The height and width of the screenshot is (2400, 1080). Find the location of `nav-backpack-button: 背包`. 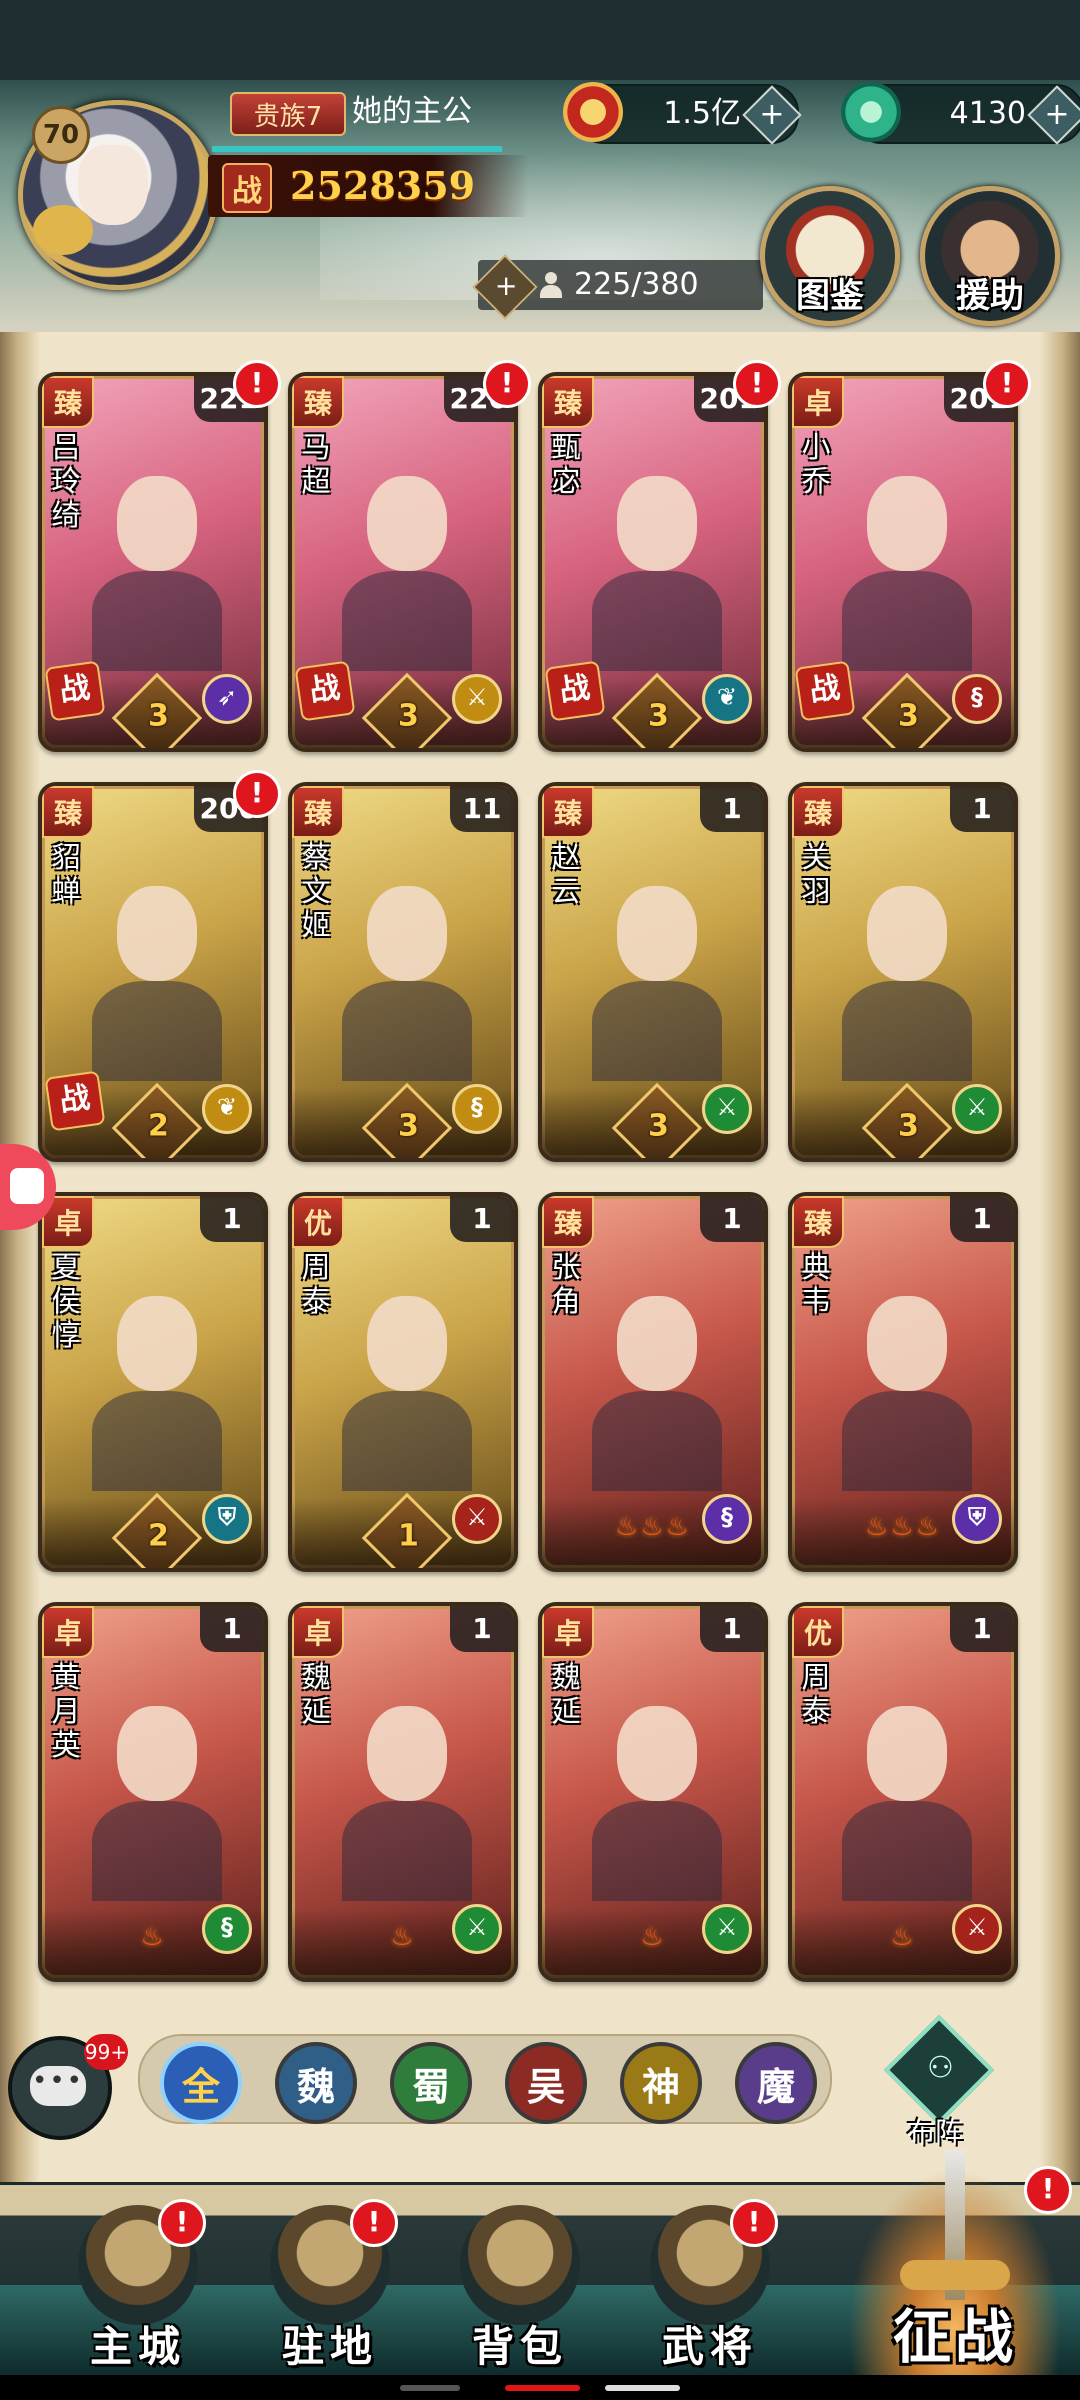

nav-backpack-button: 背包 is located at coordinates (520, 2285).